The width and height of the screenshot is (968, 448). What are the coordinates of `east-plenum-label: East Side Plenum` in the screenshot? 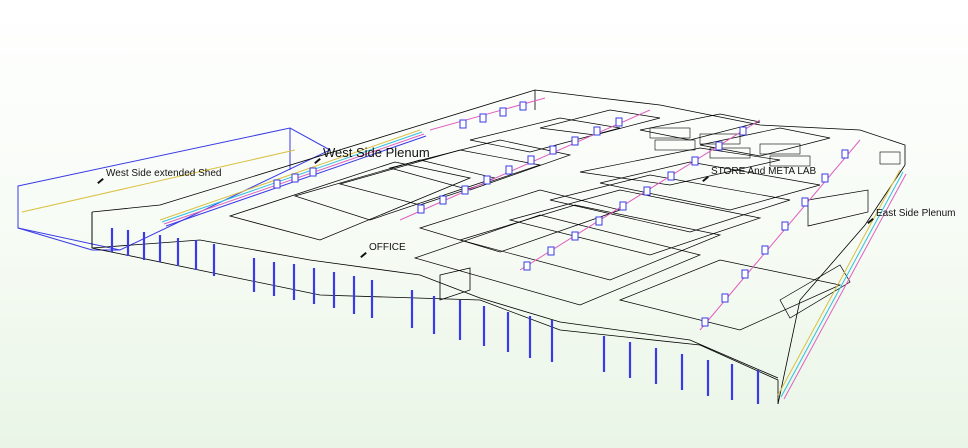 It's located at (916, 213).